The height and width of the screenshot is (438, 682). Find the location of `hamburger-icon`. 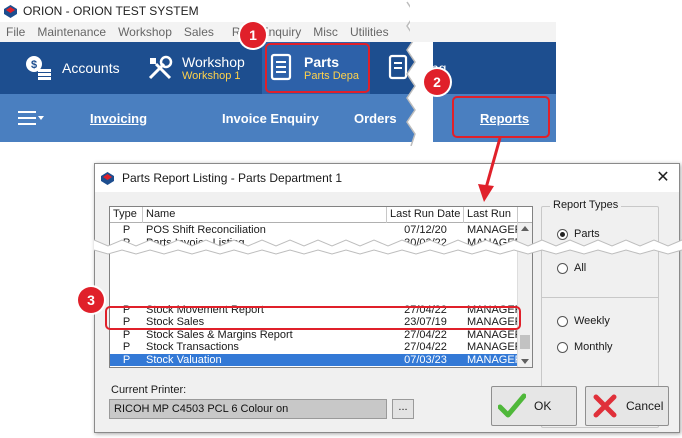

hamburger-icon is located at coordinates (31, 118).